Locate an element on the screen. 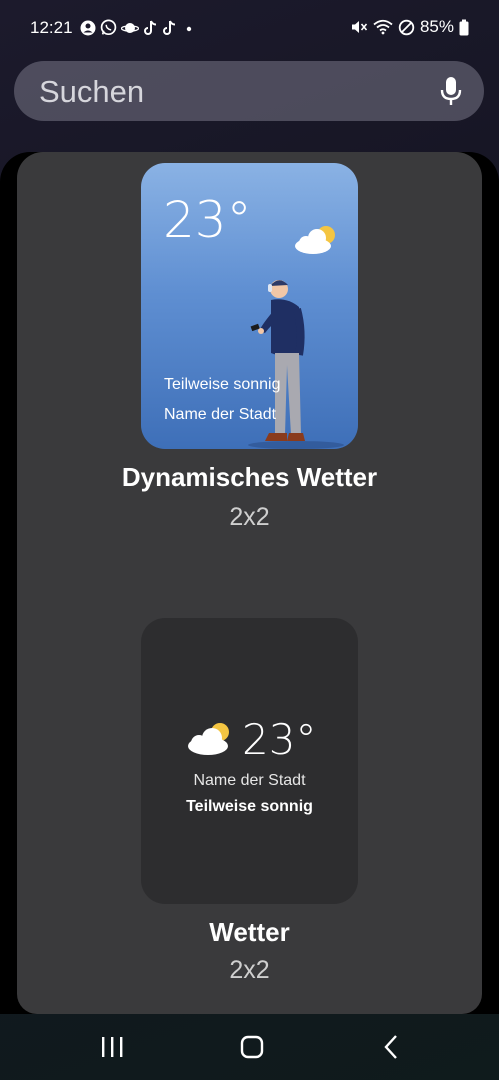 This screenshot has width=499, height=1080. notification-icons is located at coordinates (137, 27).